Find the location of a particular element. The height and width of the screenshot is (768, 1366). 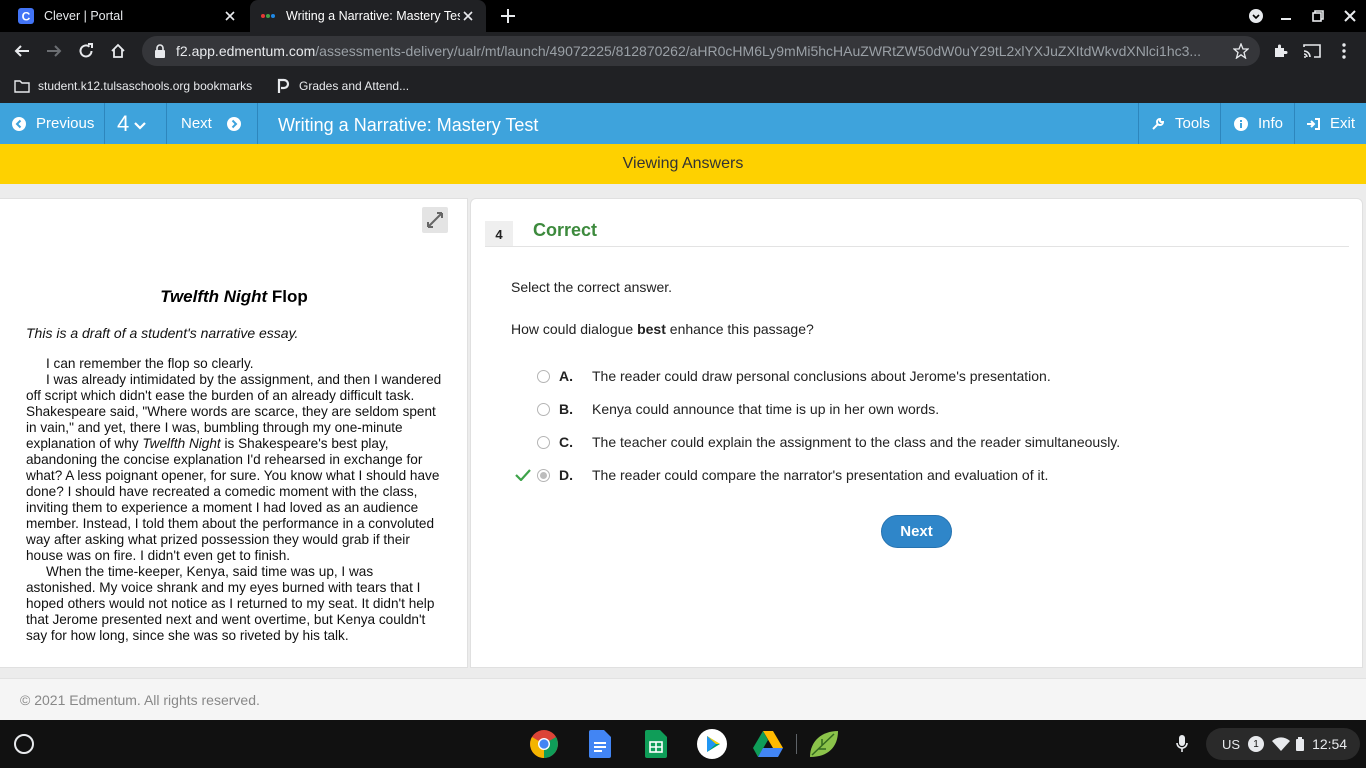

clever-favicon-icon: C is located at coordinates (26, 16).